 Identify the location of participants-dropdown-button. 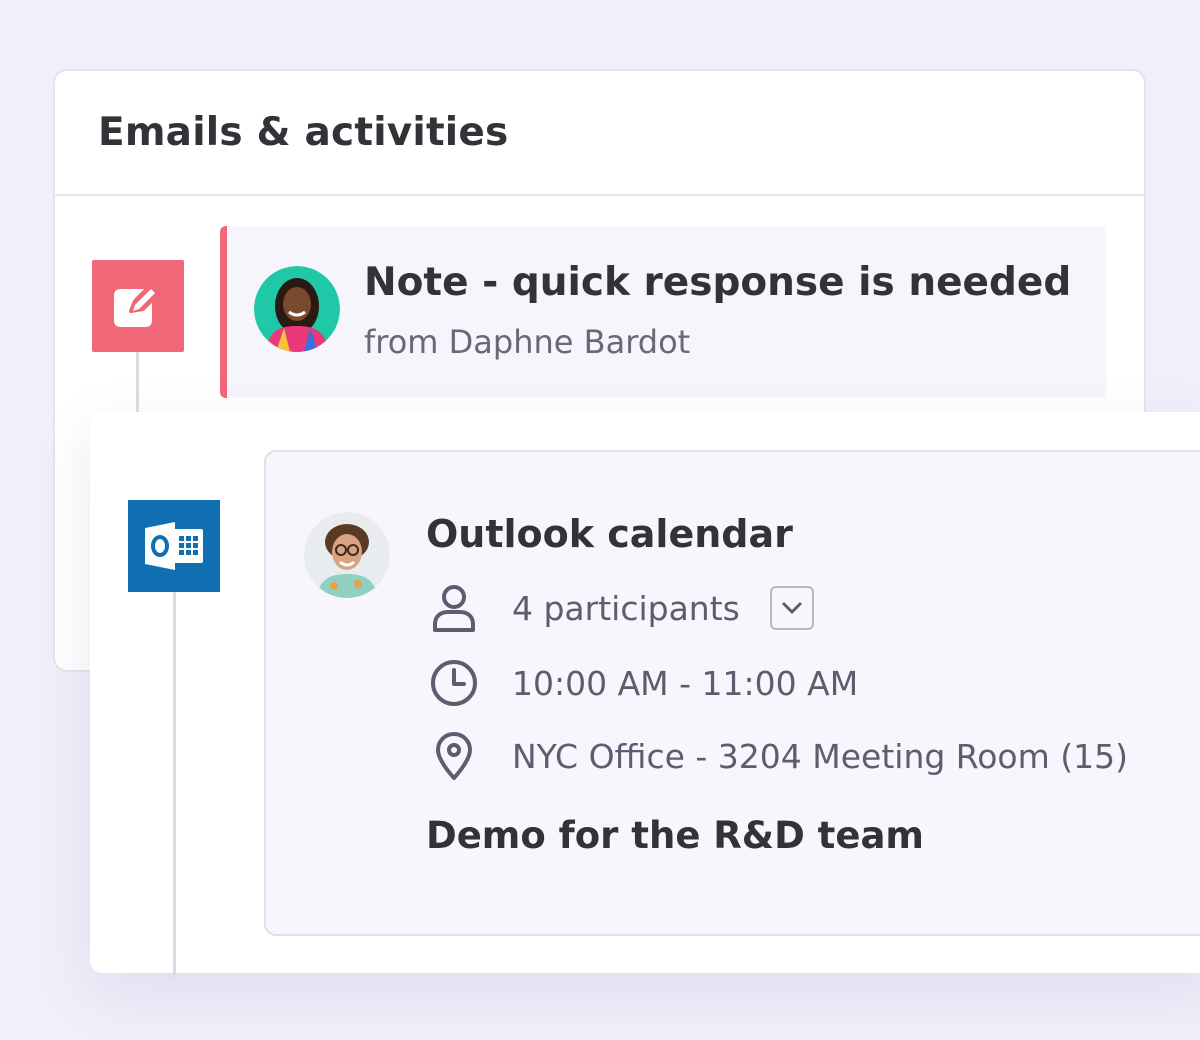
(791, 608).